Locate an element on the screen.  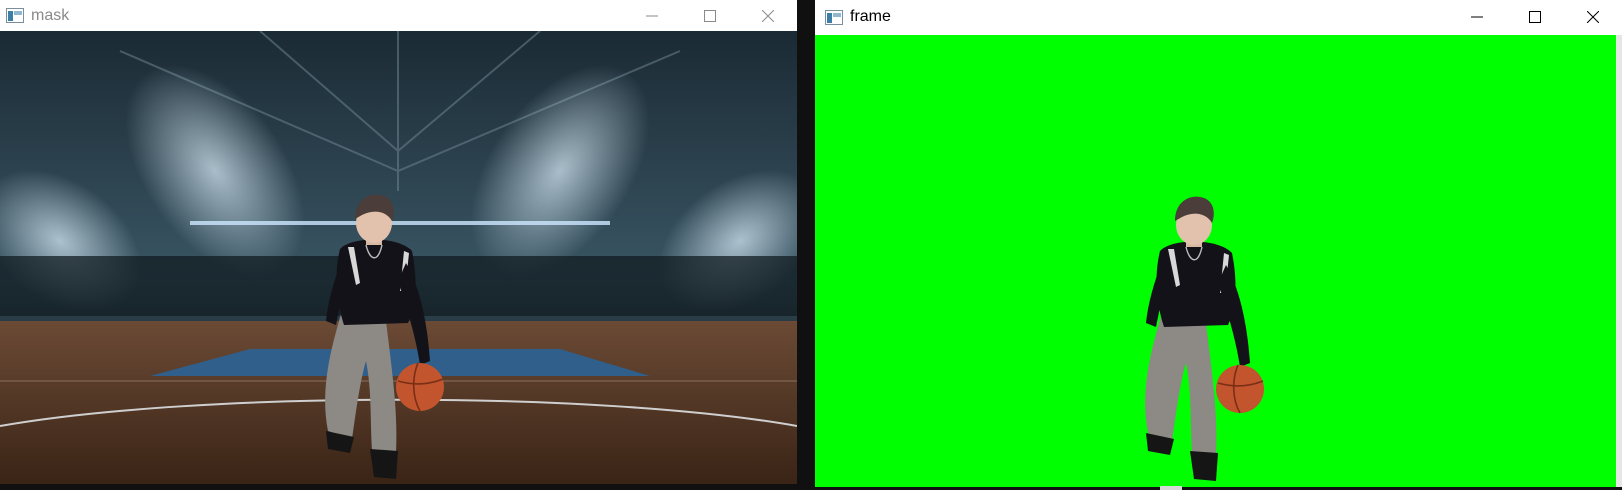
titlebar: frame is located at coordinates (1218, 17).